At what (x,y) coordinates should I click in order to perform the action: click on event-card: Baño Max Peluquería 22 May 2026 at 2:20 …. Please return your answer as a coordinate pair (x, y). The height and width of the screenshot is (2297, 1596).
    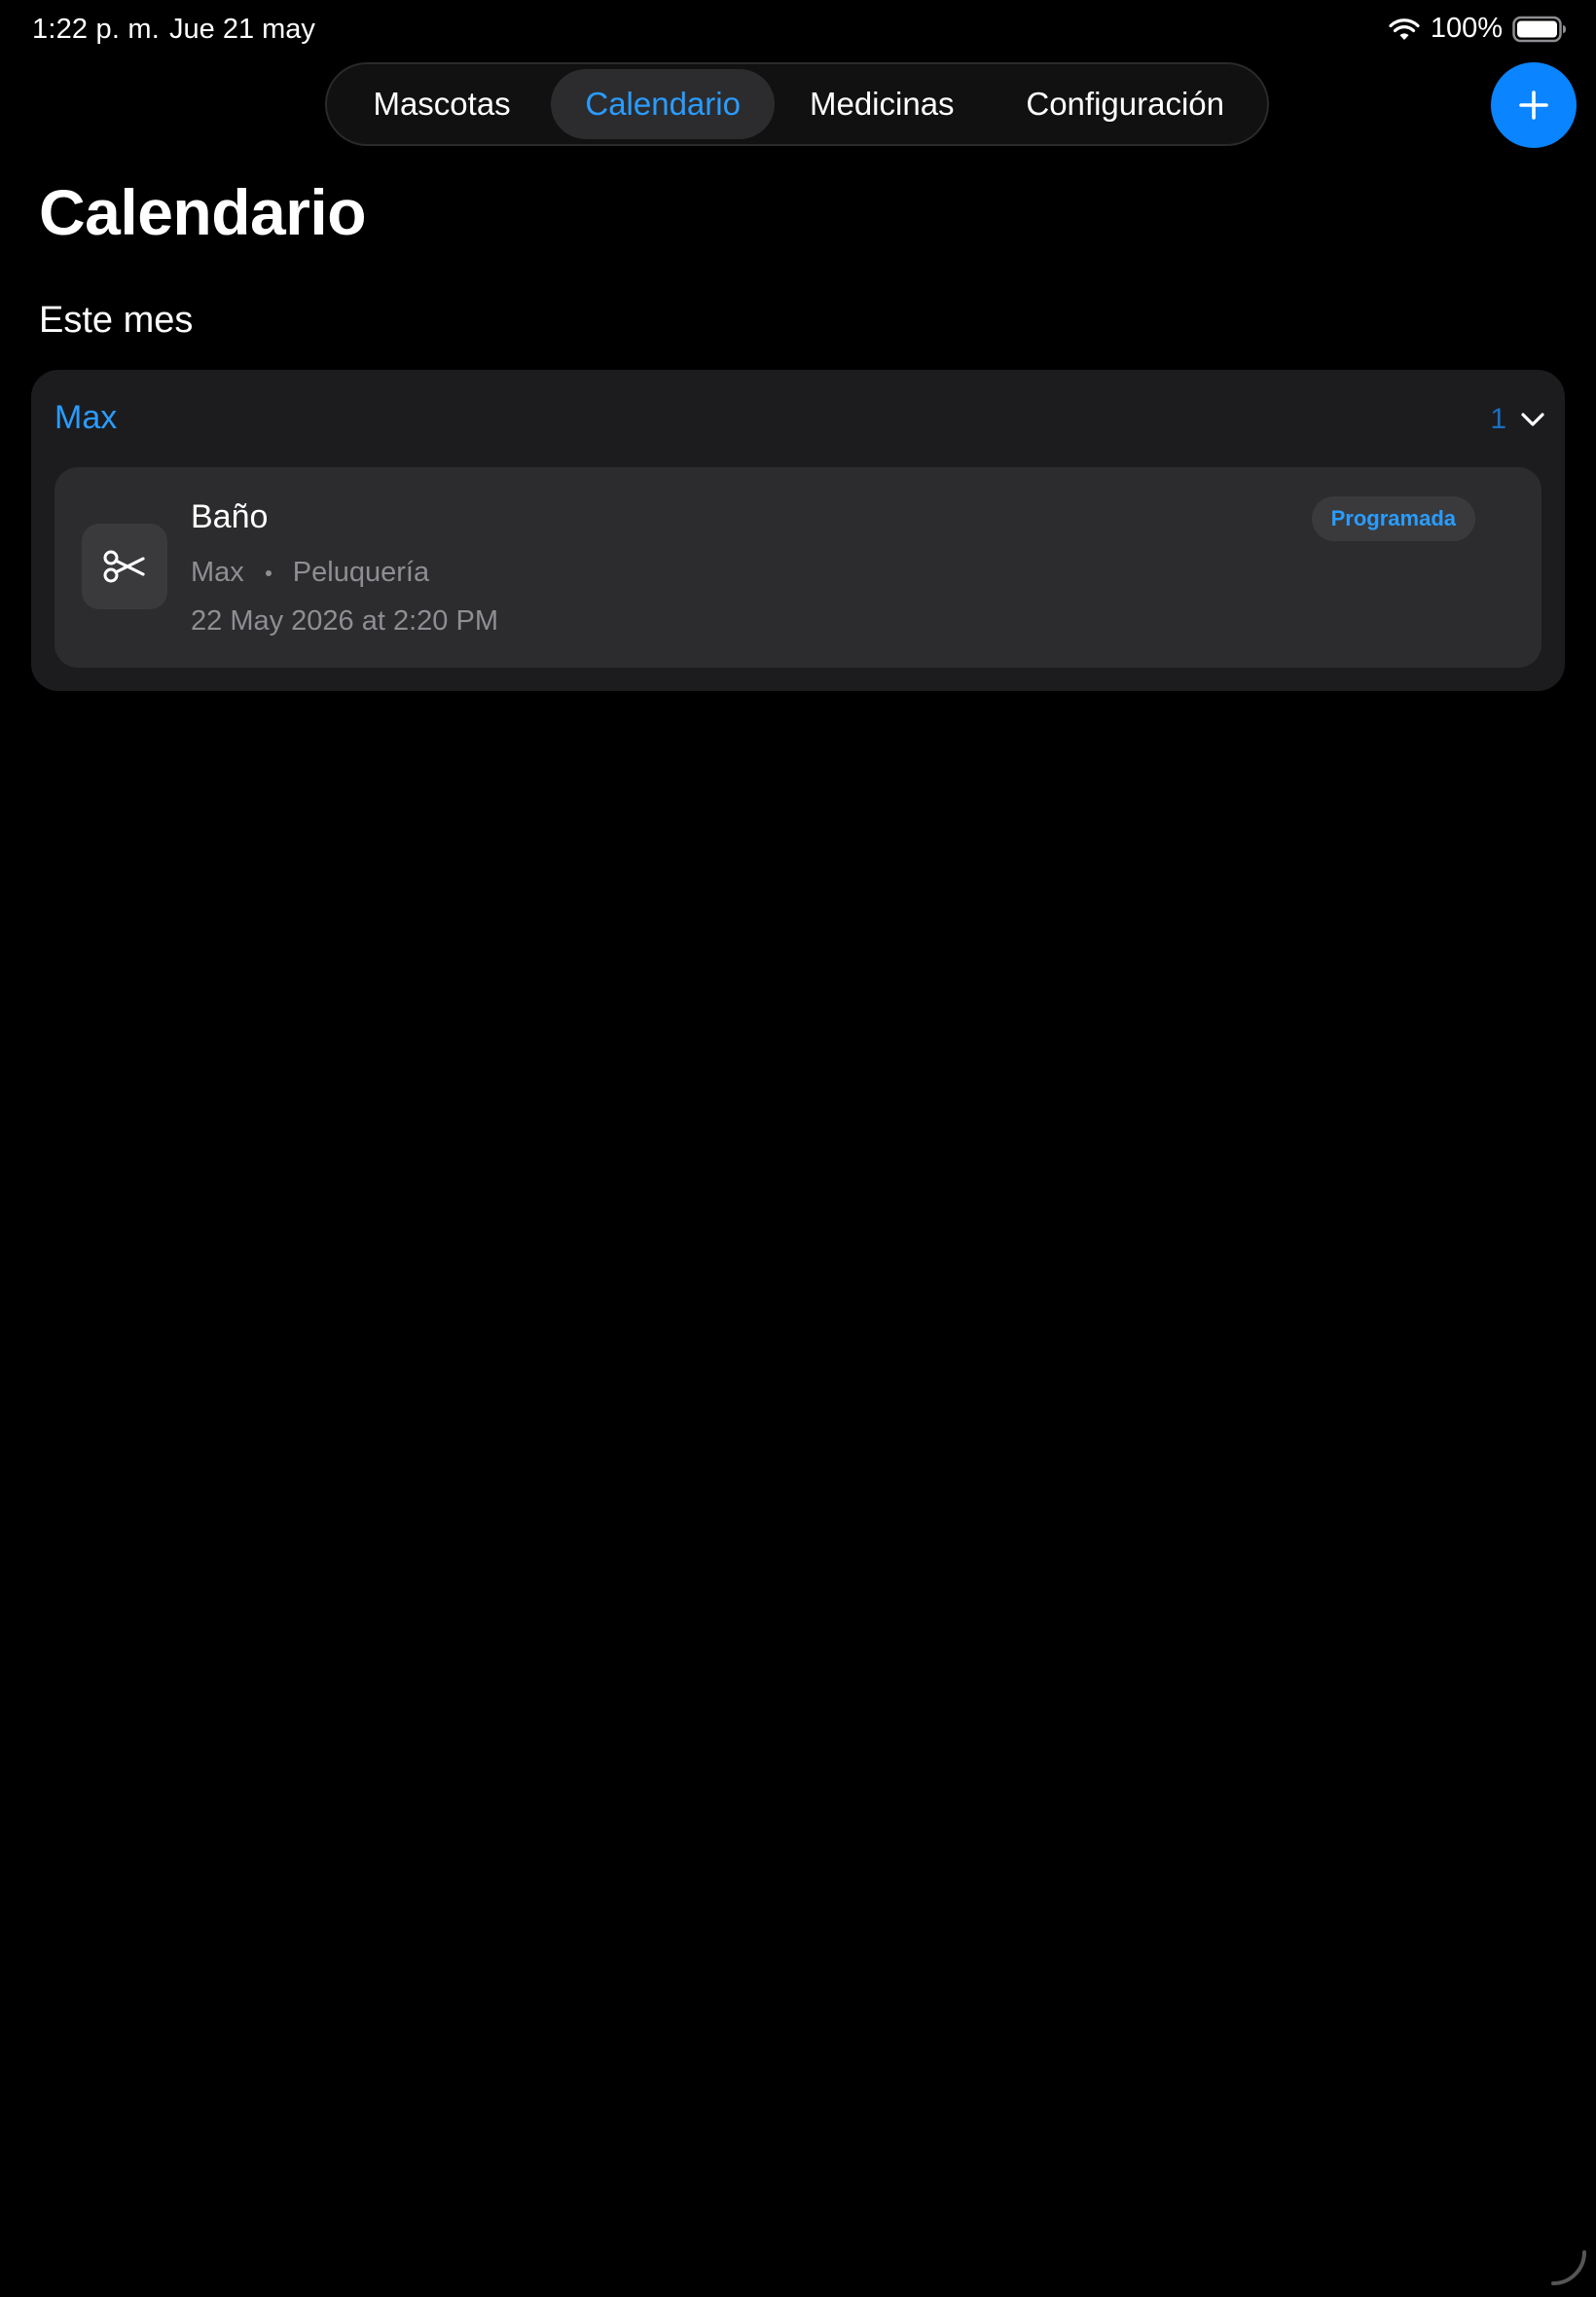
    Looking at the image, I should click on (798, 568).